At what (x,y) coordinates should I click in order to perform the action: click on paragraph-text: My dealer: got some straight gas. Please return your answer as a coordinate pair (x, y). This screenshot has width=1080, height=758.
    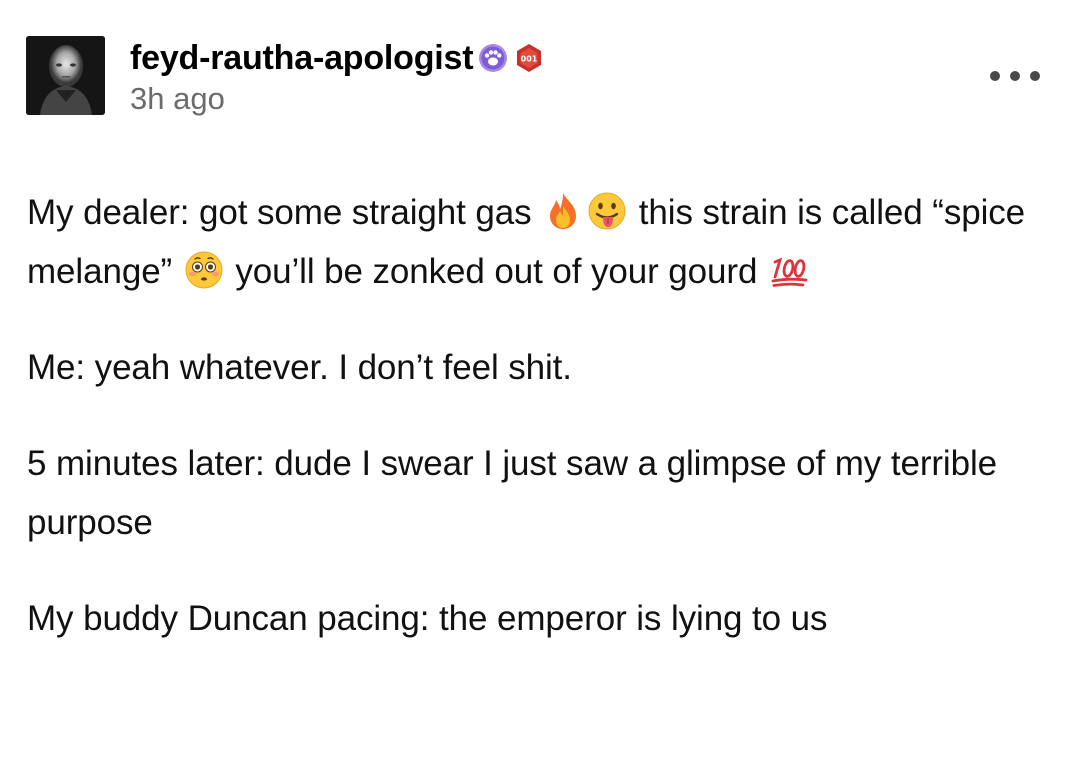
    Looking at the image, I should click on (284, 212).